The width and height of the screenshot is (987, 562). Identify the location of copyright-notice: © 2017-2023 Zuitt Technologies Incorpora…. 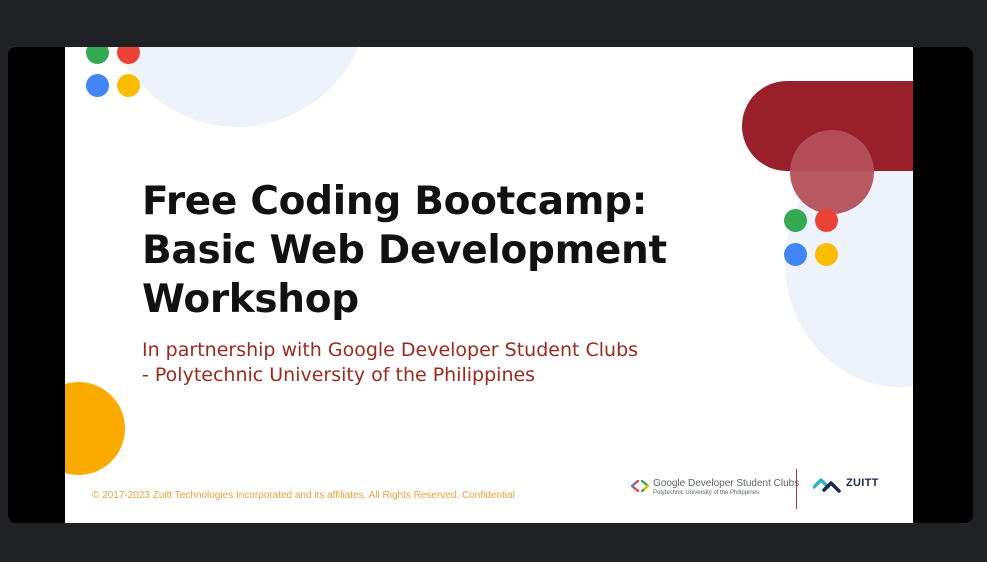
(303, 495).